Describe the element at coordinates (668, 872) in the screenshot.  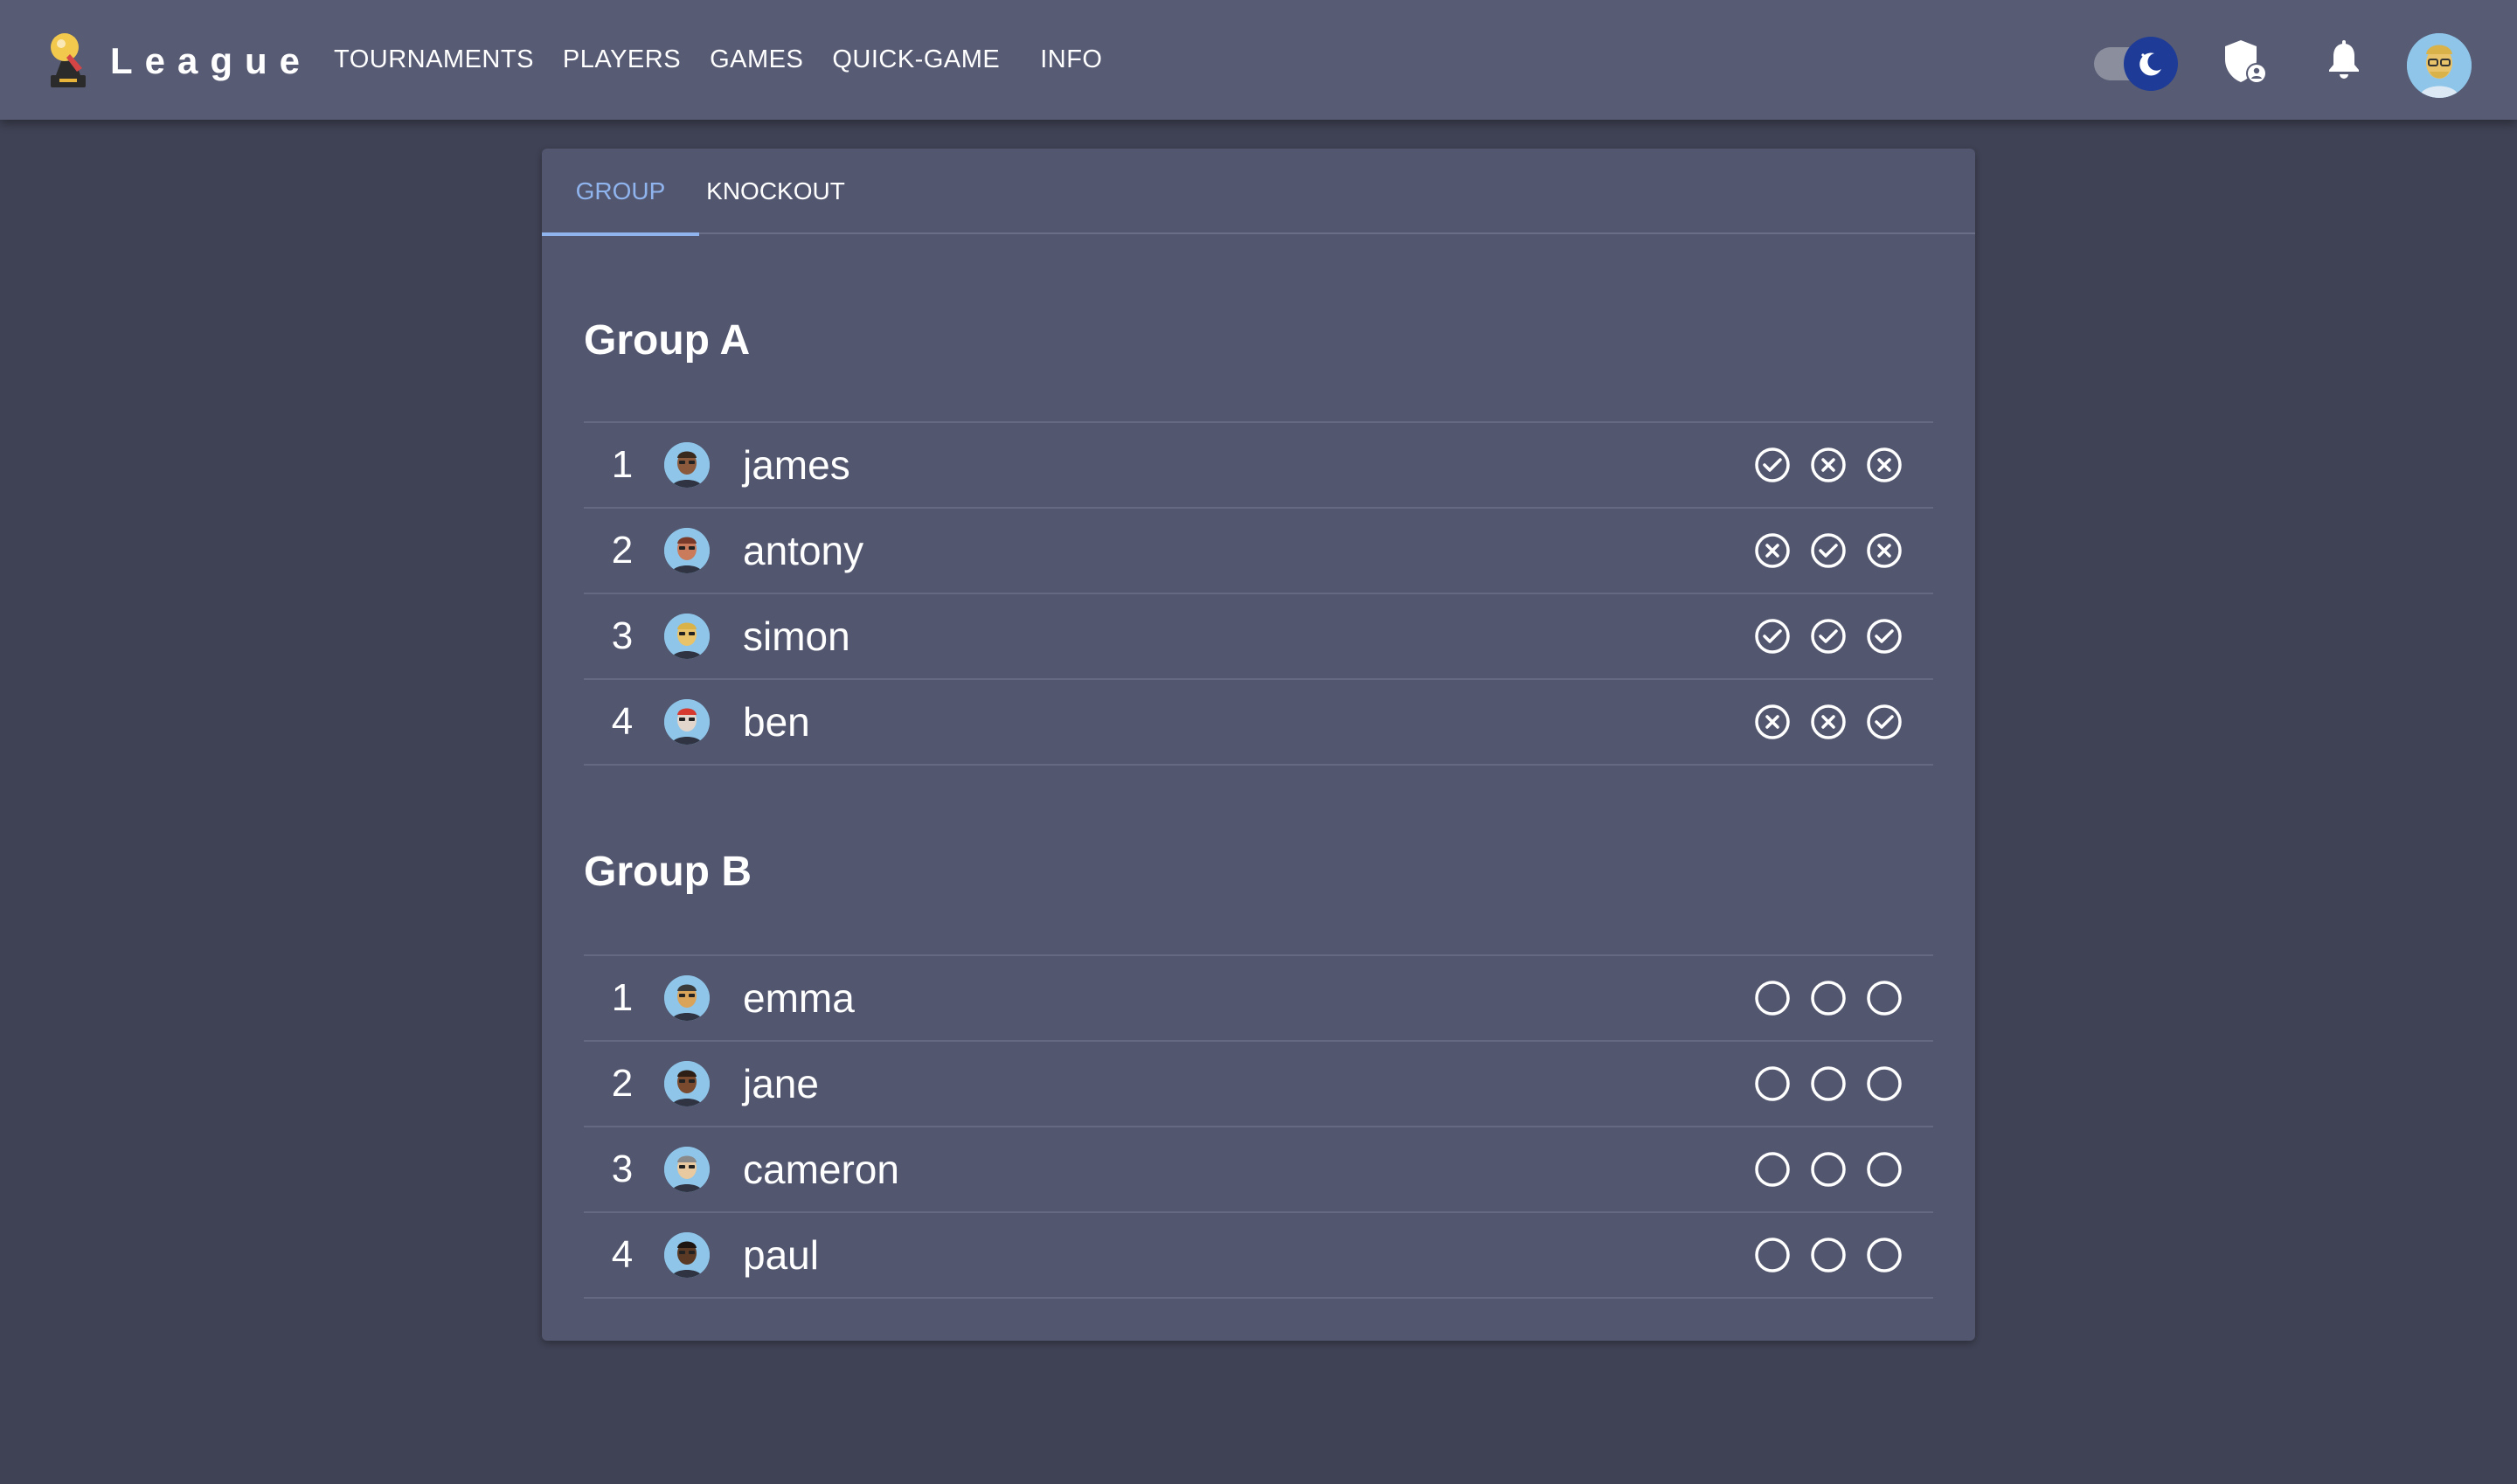
I see `group-title: Group B` at that location.